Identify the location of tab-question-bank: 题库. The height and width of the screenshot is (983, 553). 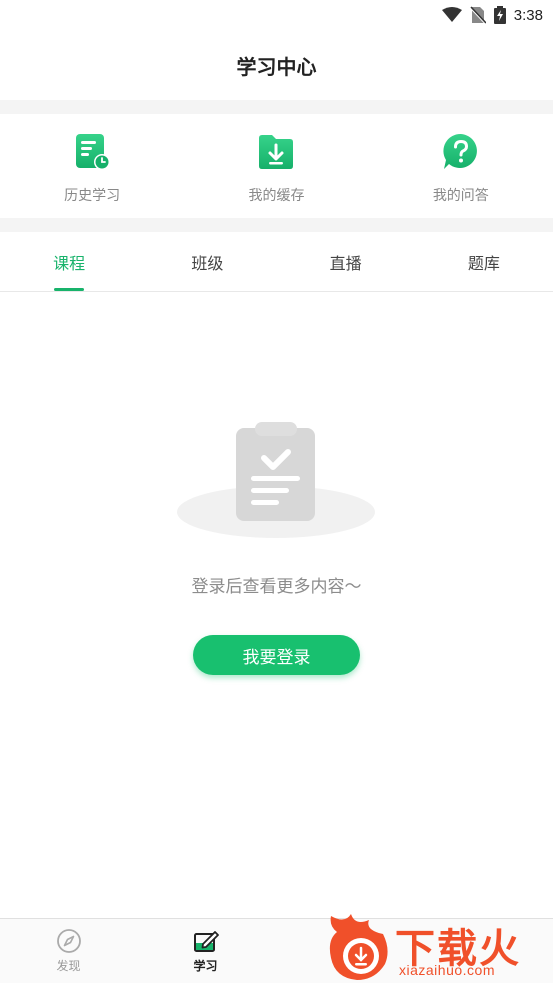
(484, 261).